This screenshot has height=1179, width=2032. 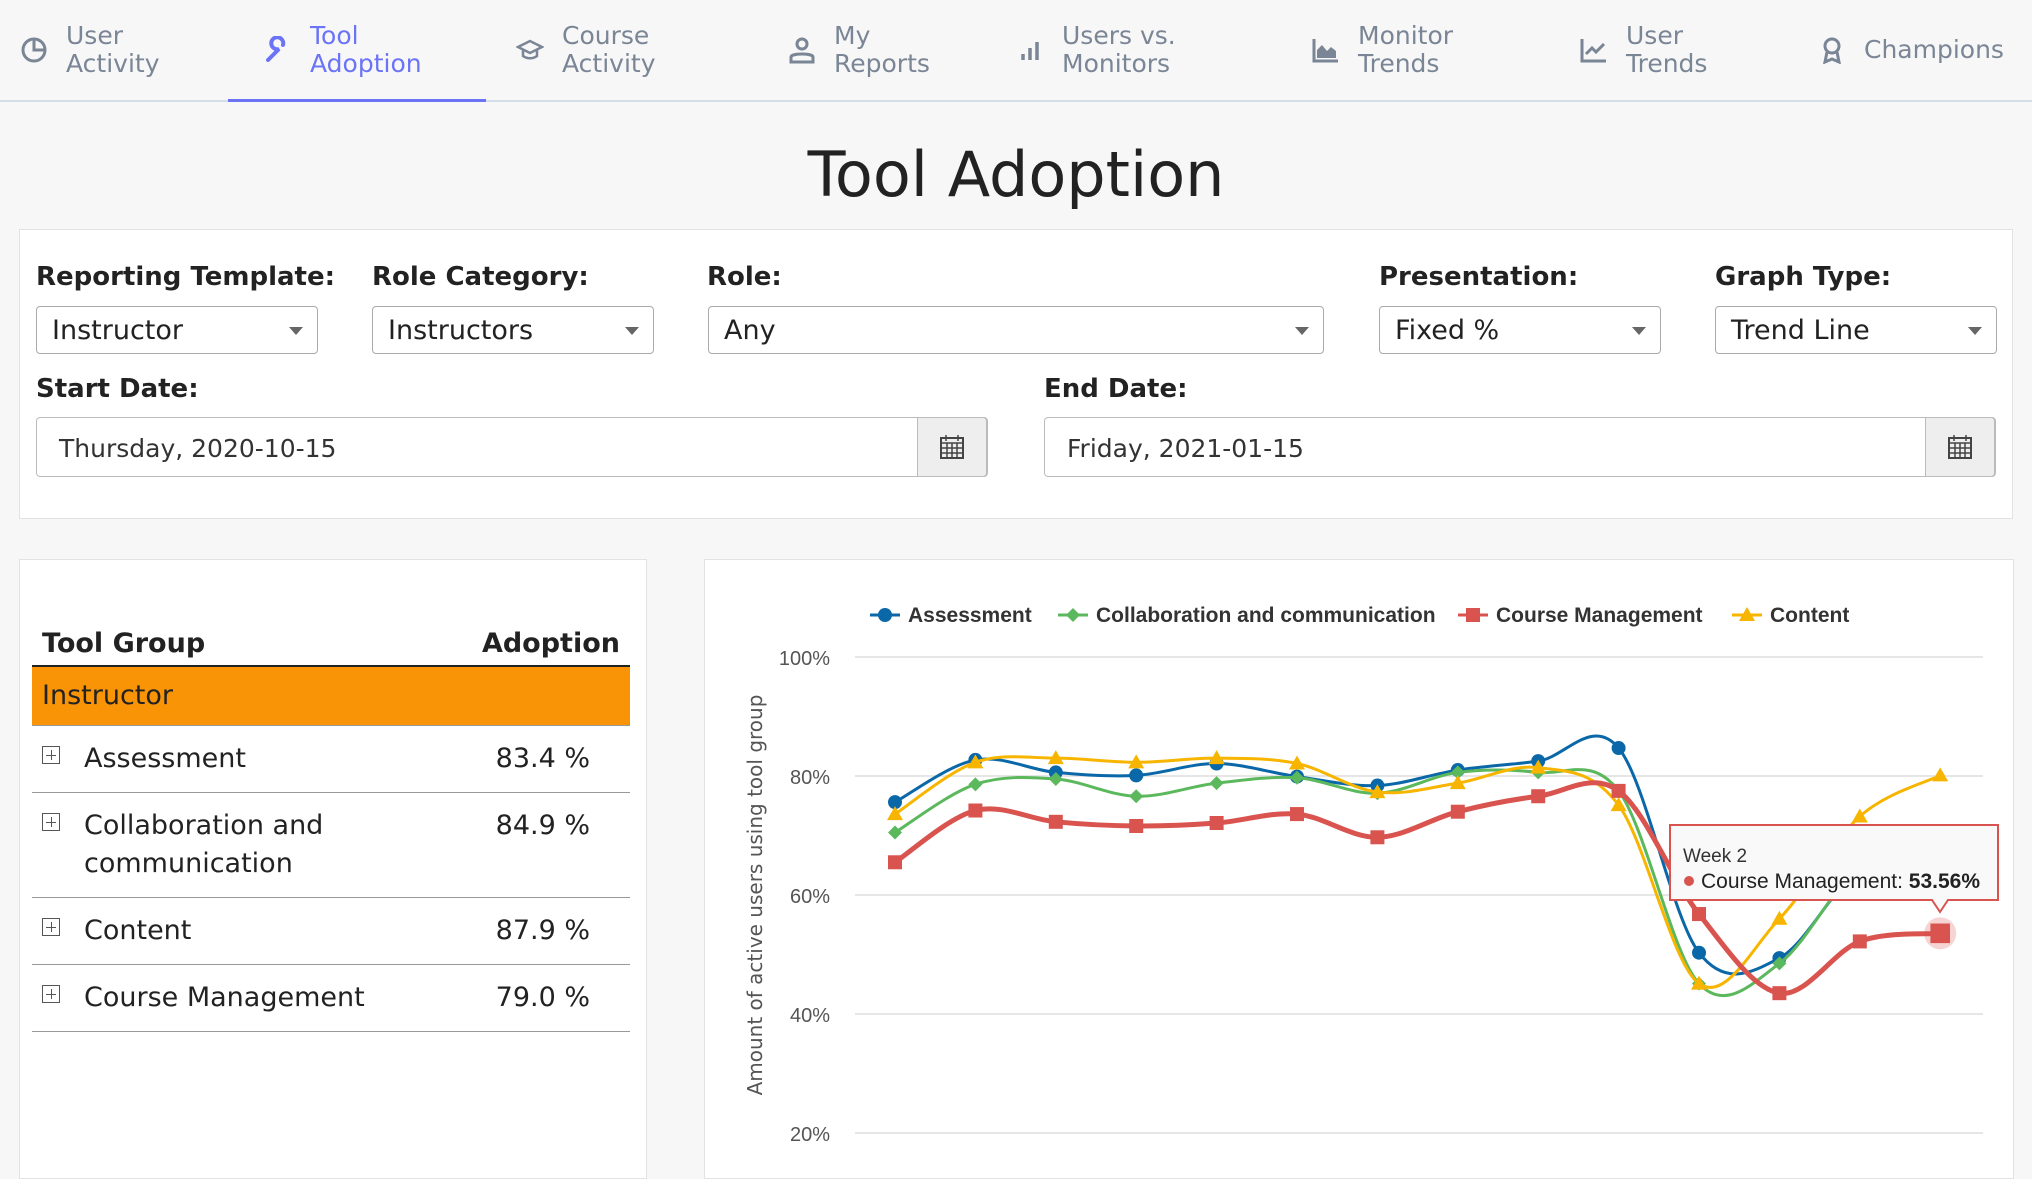 What do you see at coordinates (810, 778) in the screenshot?
I see `y-tick-label: 80%` at bounding box center [810, 778].